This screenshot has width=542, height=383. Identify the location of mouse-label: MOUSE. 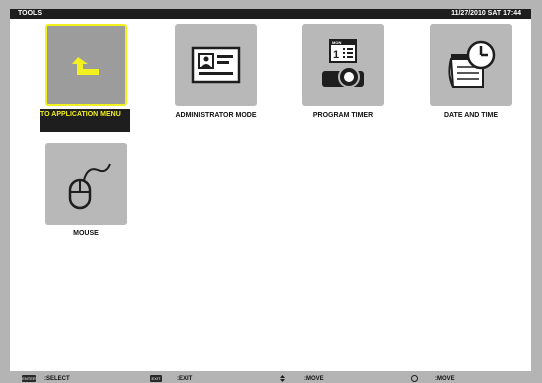
(86, 233).